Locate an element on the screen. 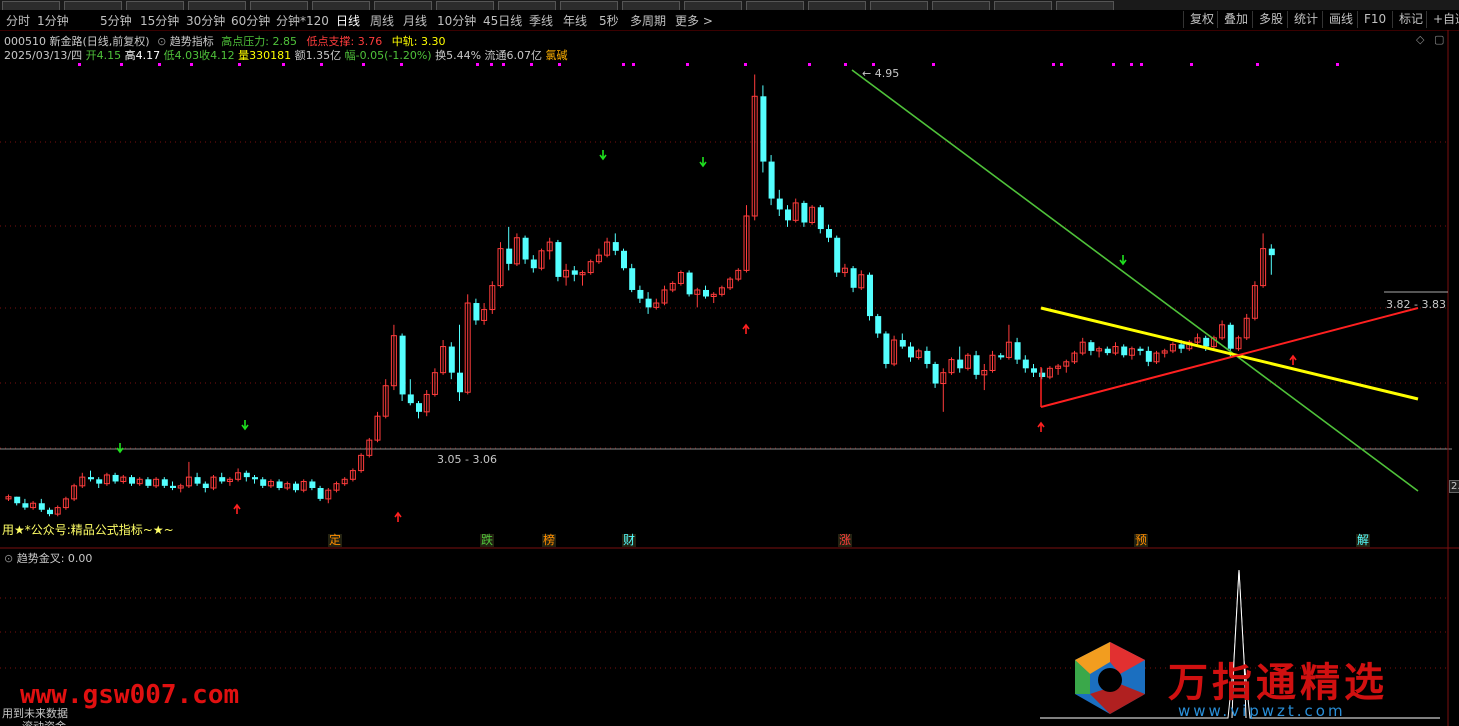  float-value: 6.07亿 is located at coordinates (524, 55).